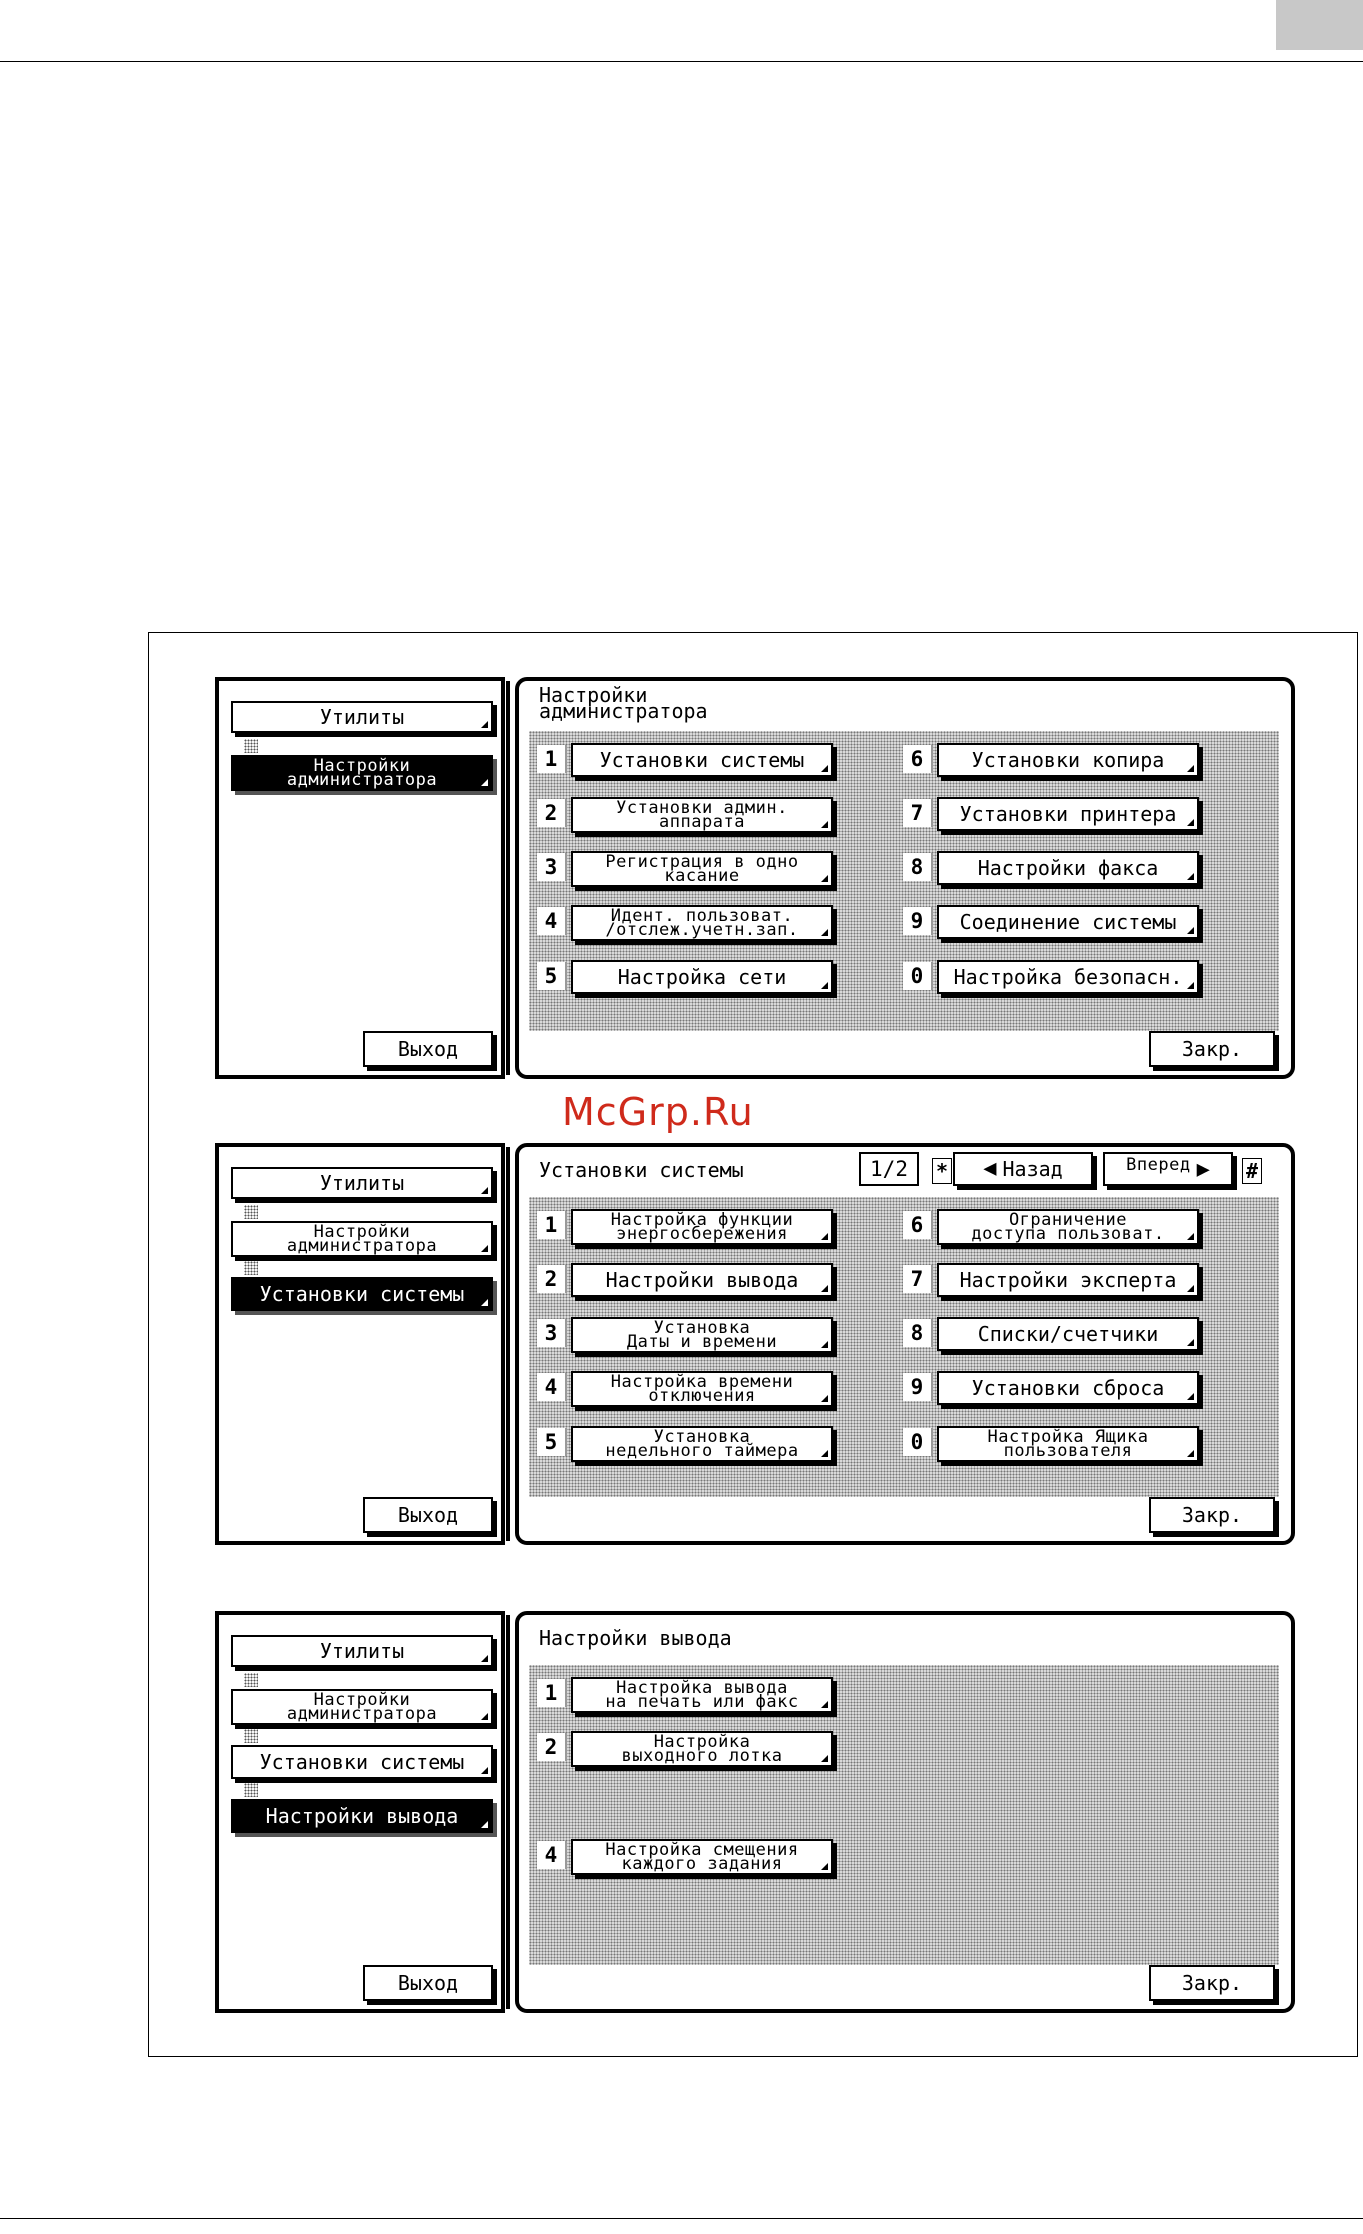 The width and height of the screenshot is (1363, 2234). Describe the element at coordinates (1068, 1334) in the screenshot. I see `lists-counters-button: Списки/счетчики` at that location.